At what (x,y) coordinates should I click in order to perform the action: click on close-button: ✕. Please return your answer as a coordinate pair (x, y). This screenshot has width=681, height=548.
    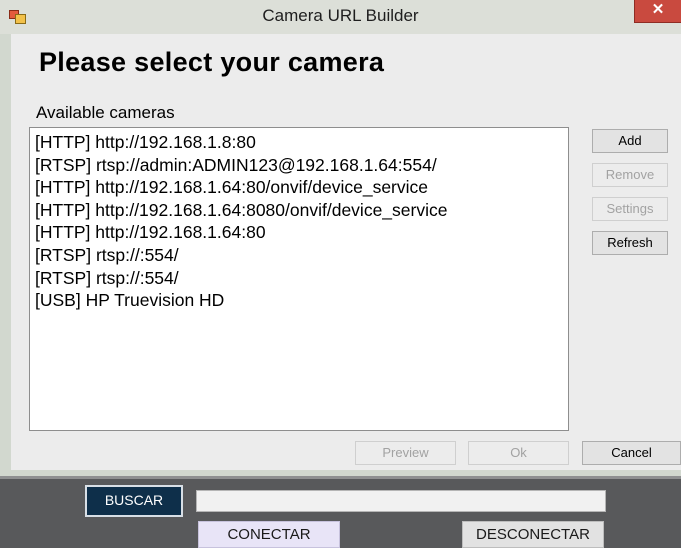
    Looking at the image, I should click on (657, 11).